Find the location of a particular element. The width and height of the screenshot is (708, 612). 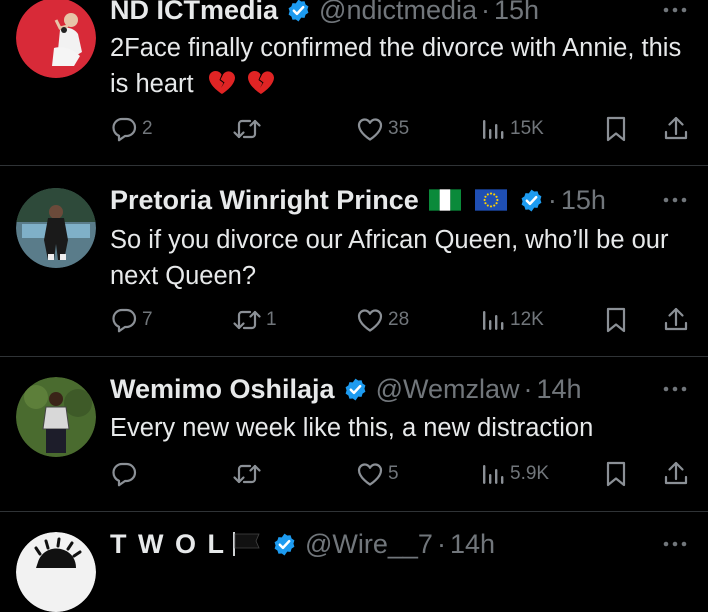

display-name: T W O L is located at coordinates (168, 544).